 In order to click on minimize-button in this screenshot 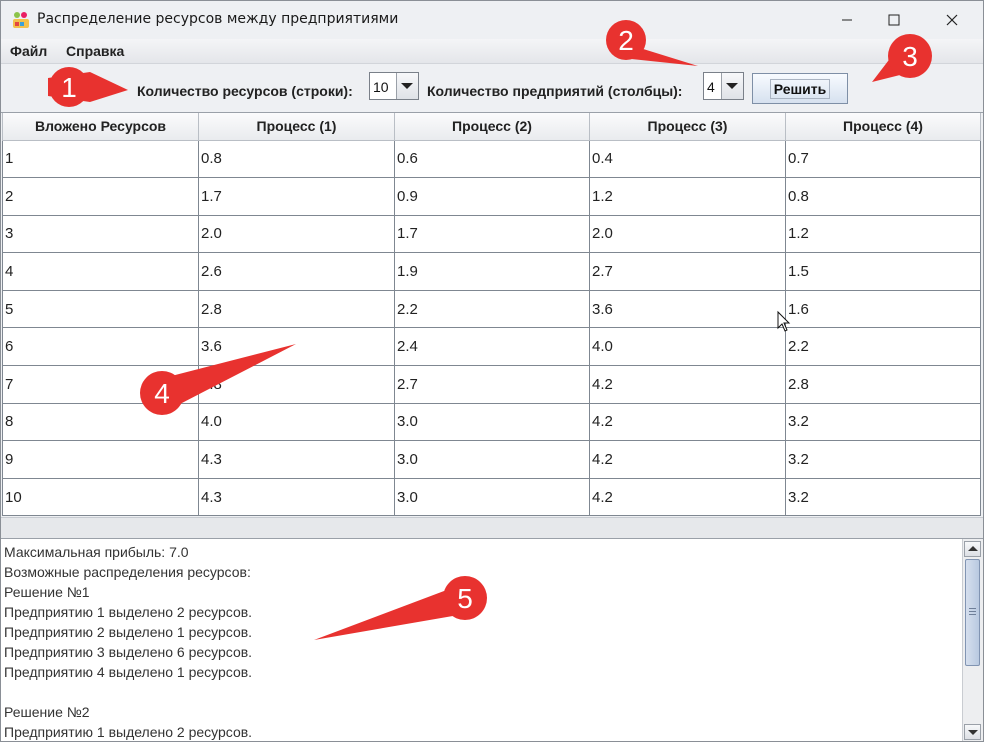, I will do `click(847, 20)`.